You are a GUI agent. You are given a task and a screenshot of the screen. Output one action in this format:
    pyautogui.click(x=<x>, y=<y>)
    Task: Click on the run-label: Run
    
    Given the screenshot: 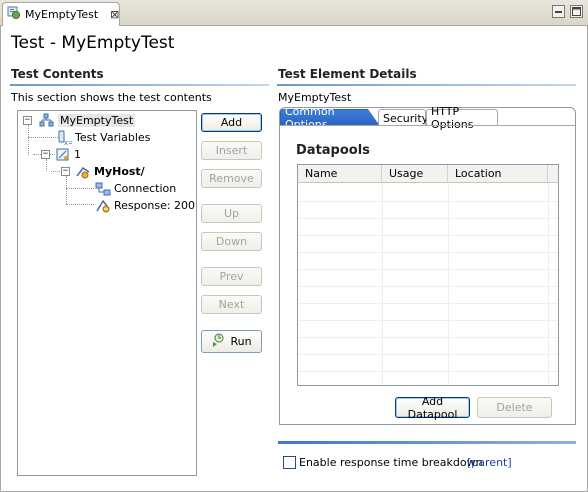 What is the action you would take?
    pyautogui.click(x=241, y=341)
    